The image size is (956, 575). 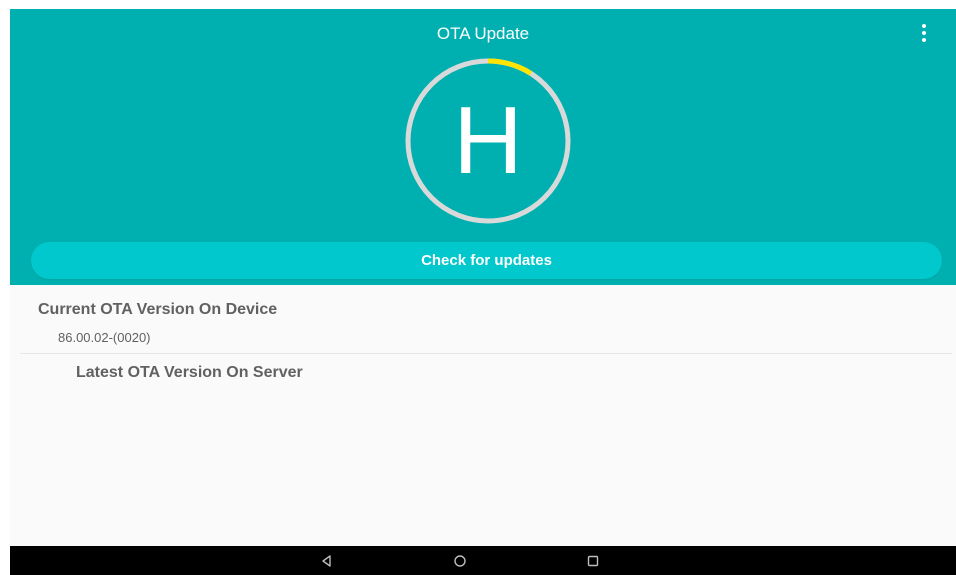 I want to click on current-version-value: 86.00.02-(0020), so click(x=104, y=337).